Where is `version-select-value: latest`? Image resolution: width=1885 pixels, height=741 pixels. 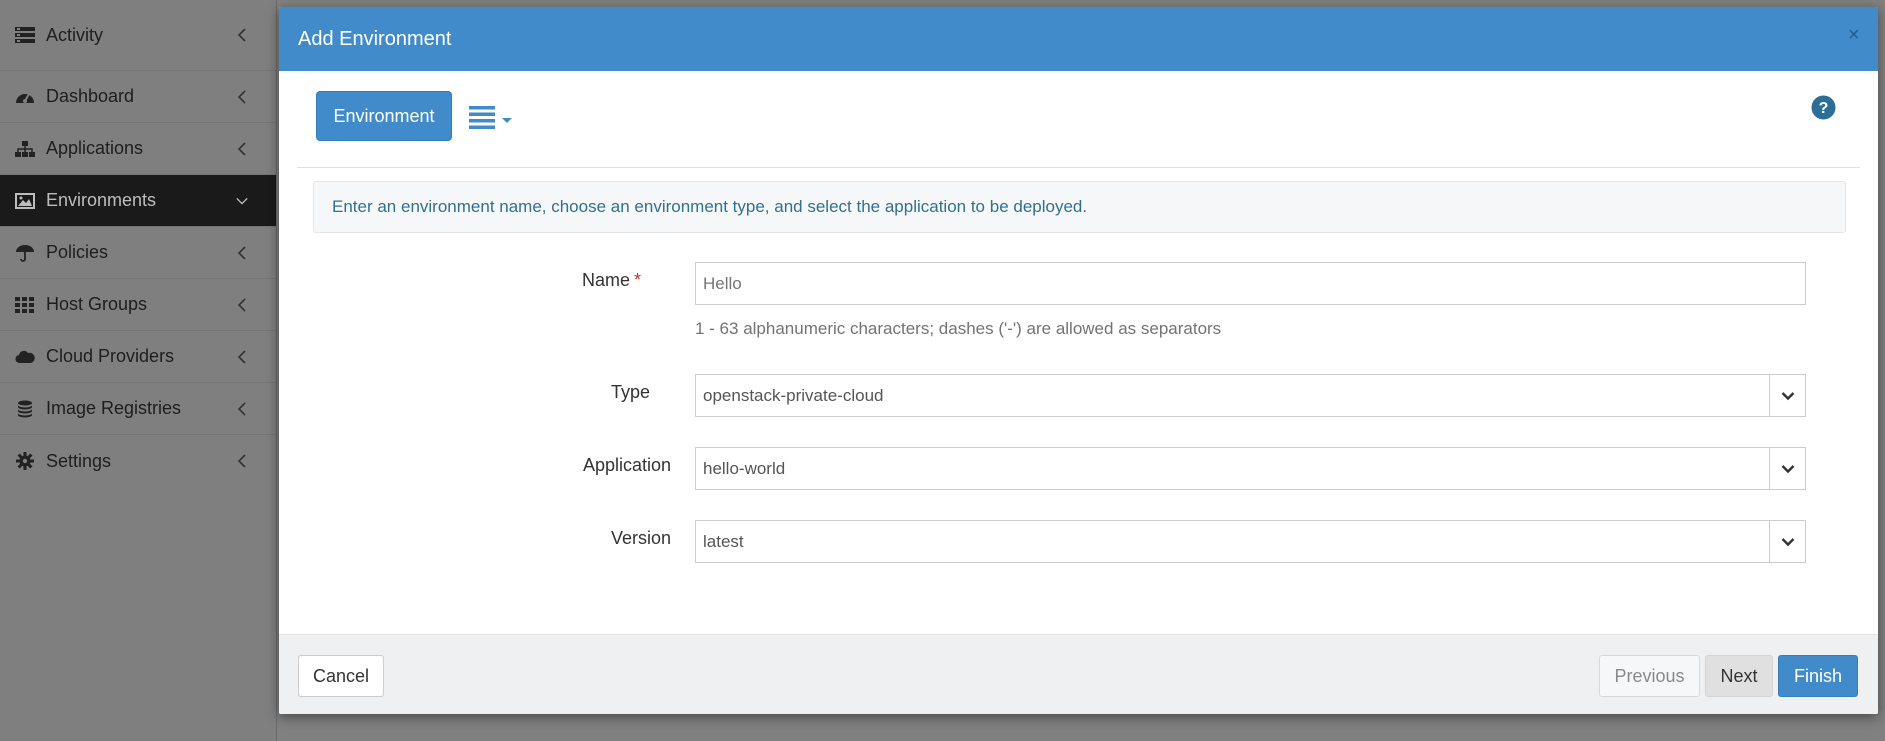
version-select-value: latest is located at coordinates (723, 541).